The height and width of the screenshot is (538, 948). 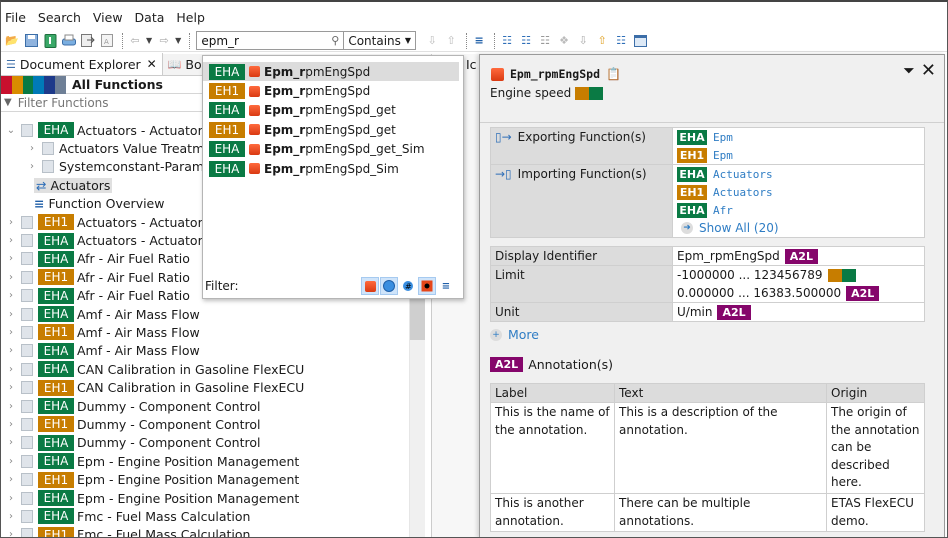 What do you see at coordinates (12, 41) in the screenshot?
I see `open-folder-icon: 📂` at bounding box center [12, 41].